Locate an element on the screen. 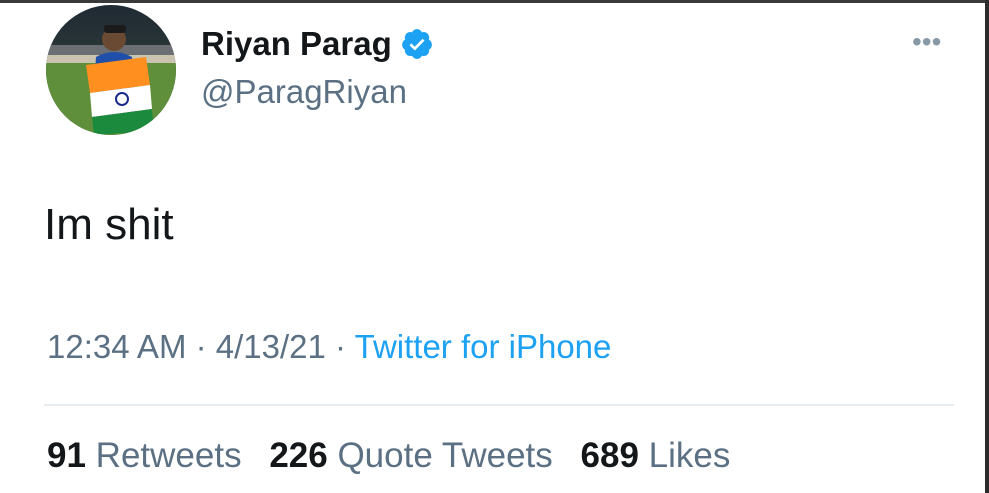 The height and width of the screenshot is (493, 989). quote-tweets-stat: 226 Quote Tweets is located at coordinates (410, 455).